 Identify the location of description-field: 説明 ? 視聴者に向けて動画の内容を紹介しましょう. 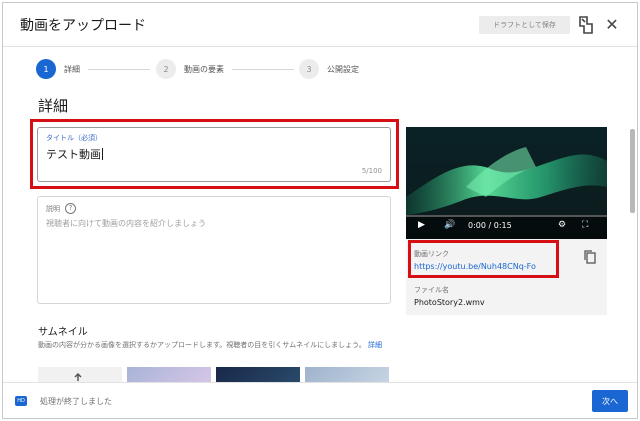
(214, 250).